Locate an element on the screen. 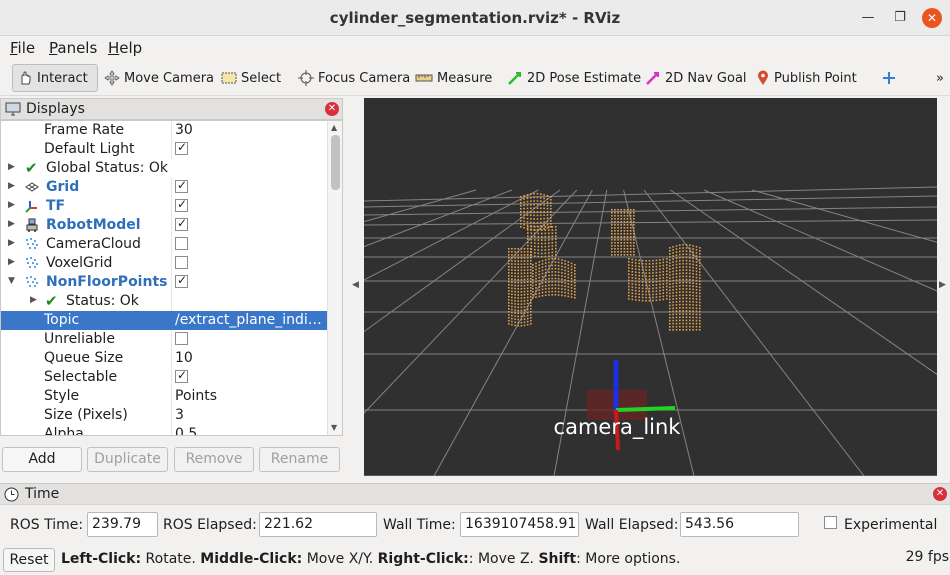 The image size is (950, 575). display-row-grid: ▶ Grid is located at coordinates (164, 187).